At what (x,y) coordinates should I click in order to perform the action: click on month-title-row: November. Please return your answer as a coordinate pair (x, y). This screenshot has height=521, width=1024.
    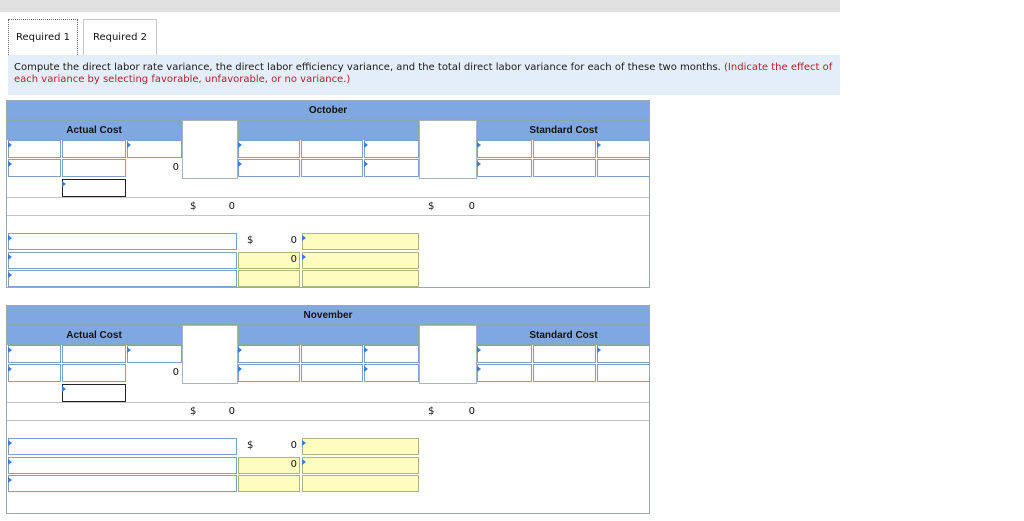
    Looking at the image, I should click on (328, 315).